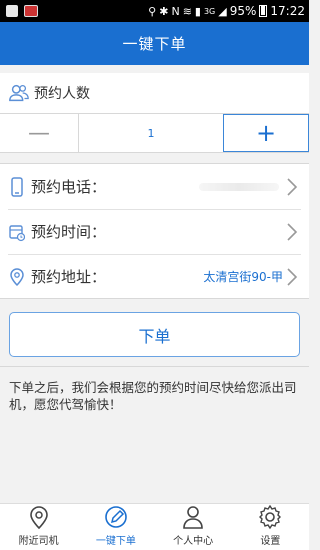  What do you see at coordinates (154, 276) in the screenshot?
I see `address-row: 预约地址： 太清宫街90-甲` at bounding box center [154, 276].